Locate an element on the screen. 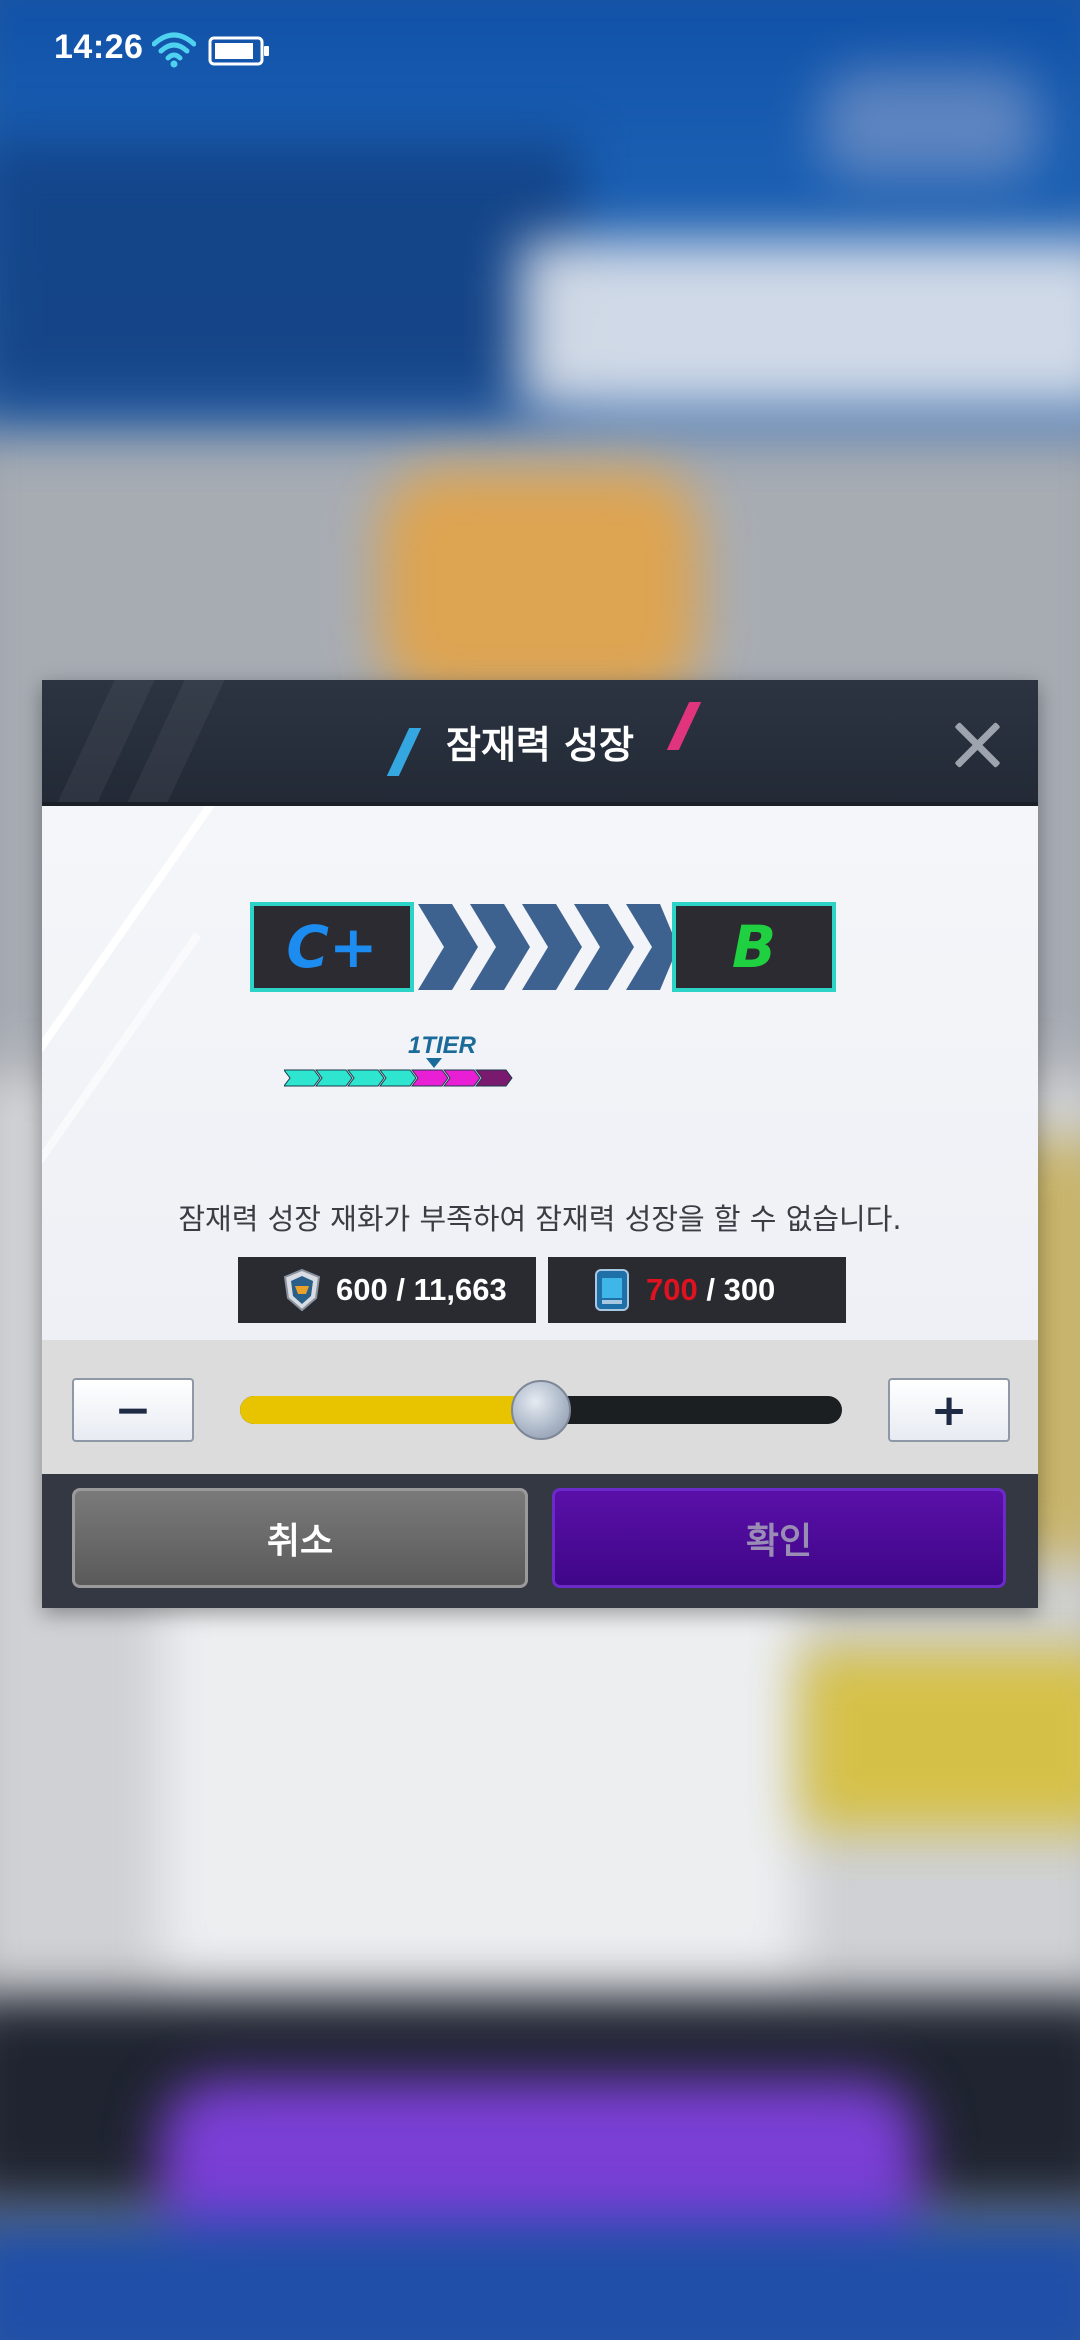 The width and height of the screenshot is (1080, 2340). chevron-arrows-icon is located at coordinates (548, 947).